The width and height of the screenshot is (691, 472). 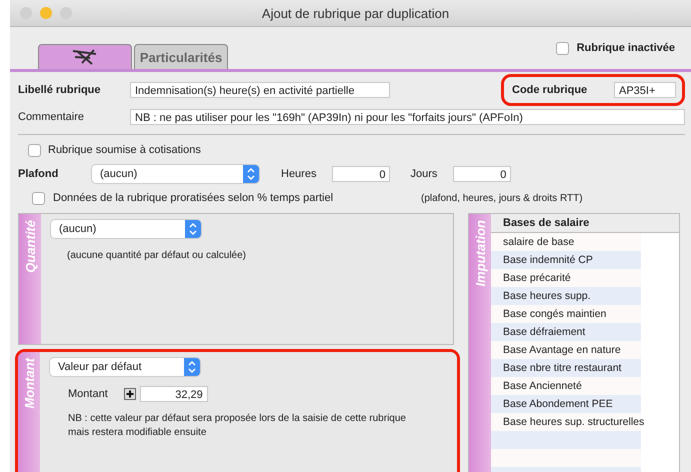 I want to click on minimize-button, so click(x=46, y=13).